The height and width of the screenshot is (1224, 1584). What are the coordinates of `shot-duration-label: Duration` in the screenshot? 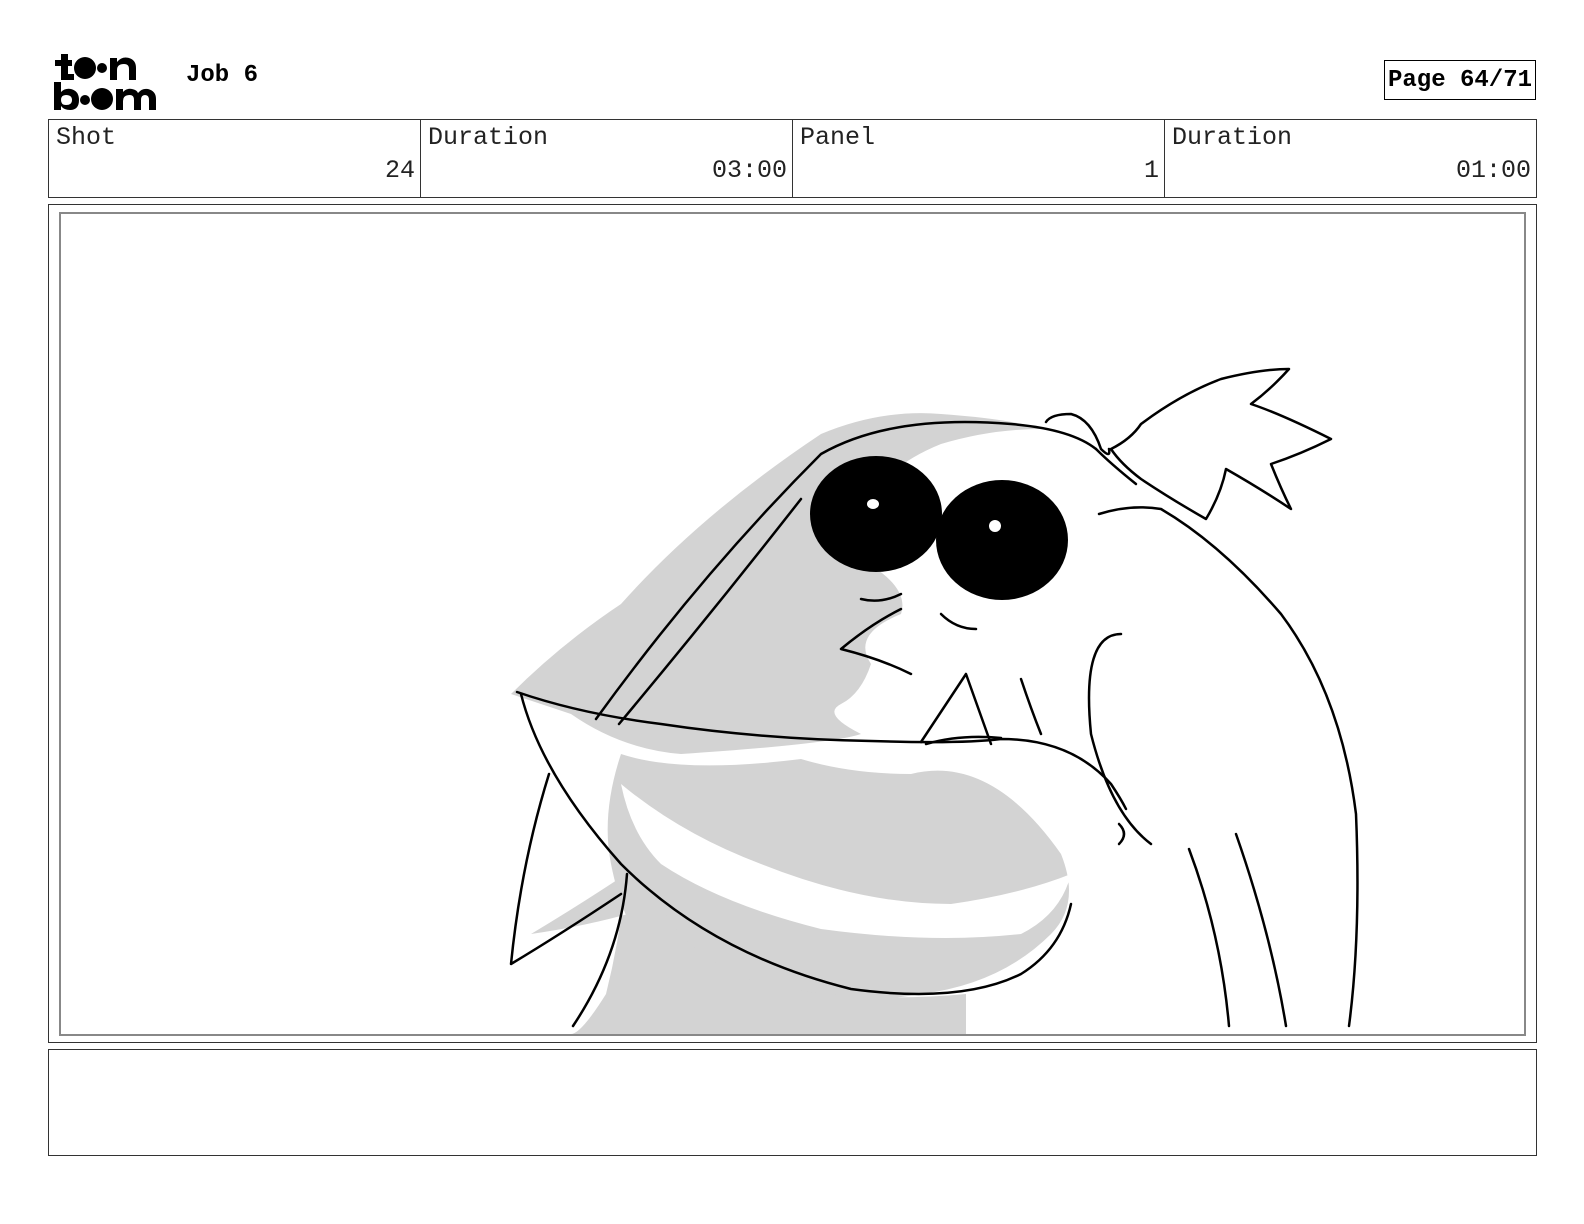 It's located at (488, 137).